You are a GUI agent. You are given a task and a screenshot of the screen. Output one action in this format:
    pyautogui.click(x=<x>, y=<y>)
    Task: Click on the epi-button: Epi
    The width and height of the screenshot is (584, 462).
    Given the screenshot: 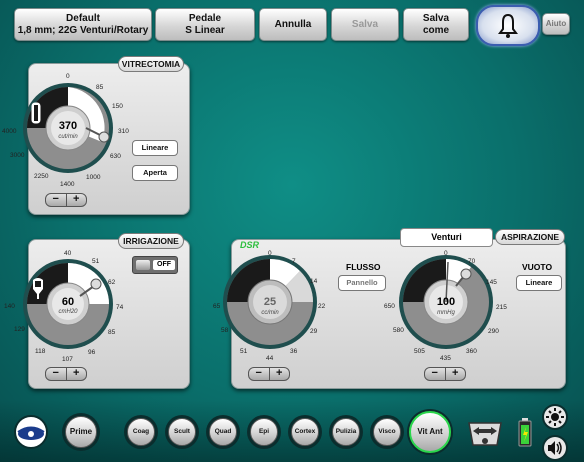 What is the action you would take?
    pyautogui.click(x=264, y=432)
    